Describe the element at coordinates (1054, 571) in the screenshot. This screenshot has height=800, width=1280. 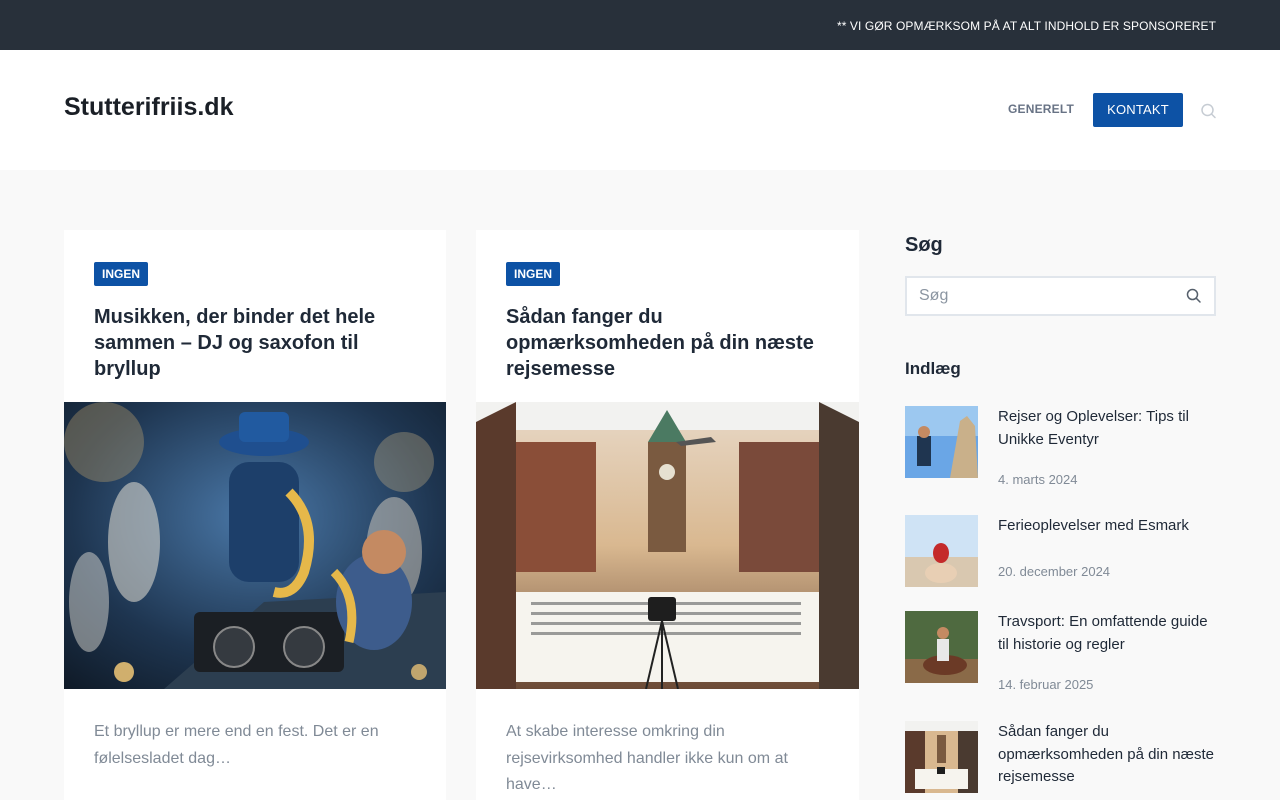
I see `post-date: 20. december 2024` at that location.